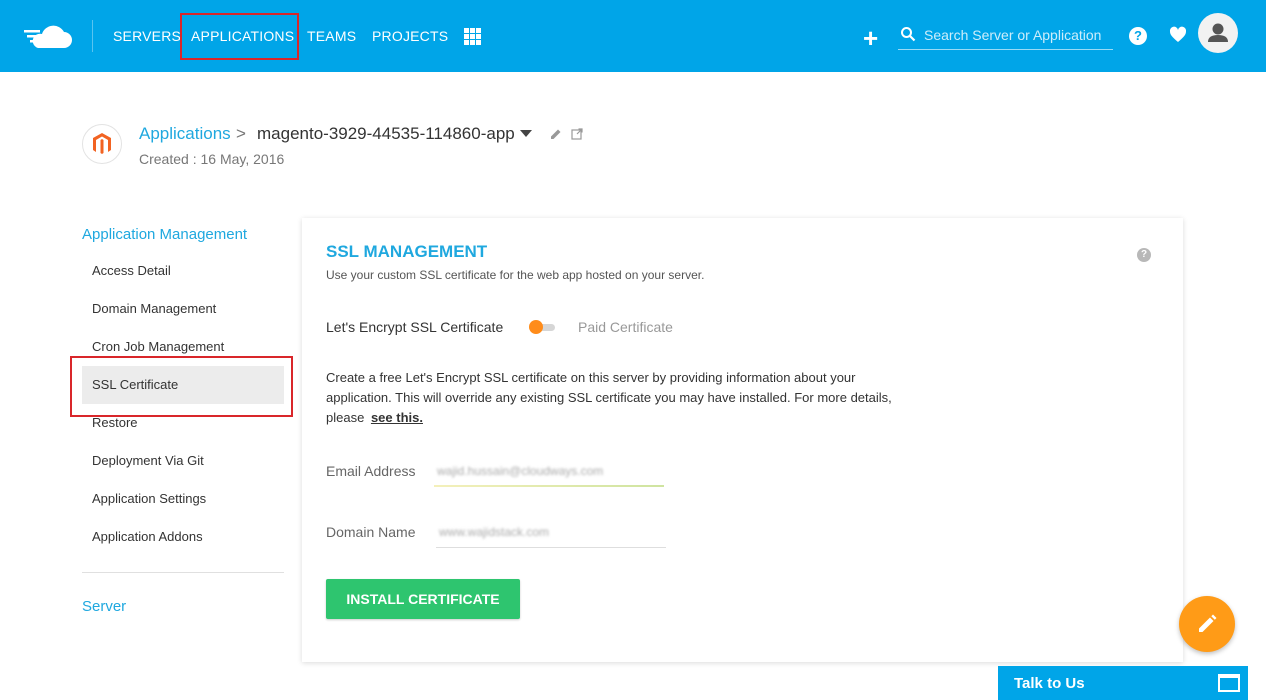 The height and width of the screenshot is (700, 1266). I want to click on pencil-icon, so click(1208, 623).